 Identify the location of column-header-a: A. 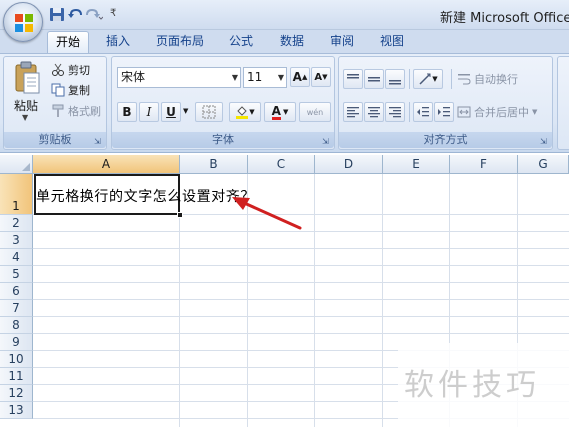
(106, 164).